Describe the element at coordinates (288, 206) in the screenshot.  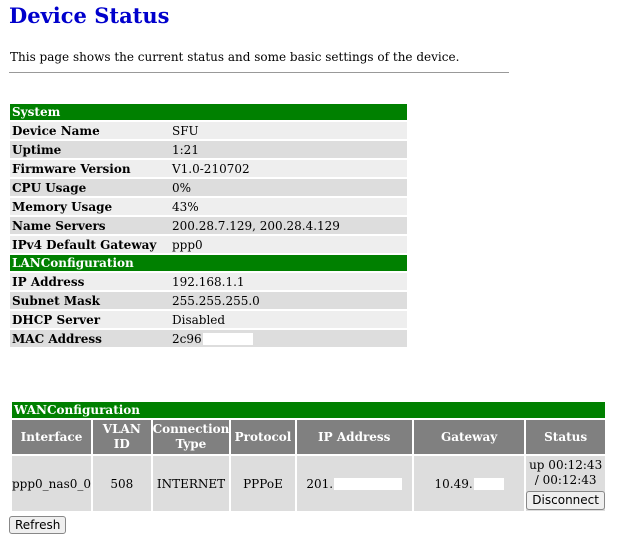
I see `memory-usage-value: 43%` at that location.